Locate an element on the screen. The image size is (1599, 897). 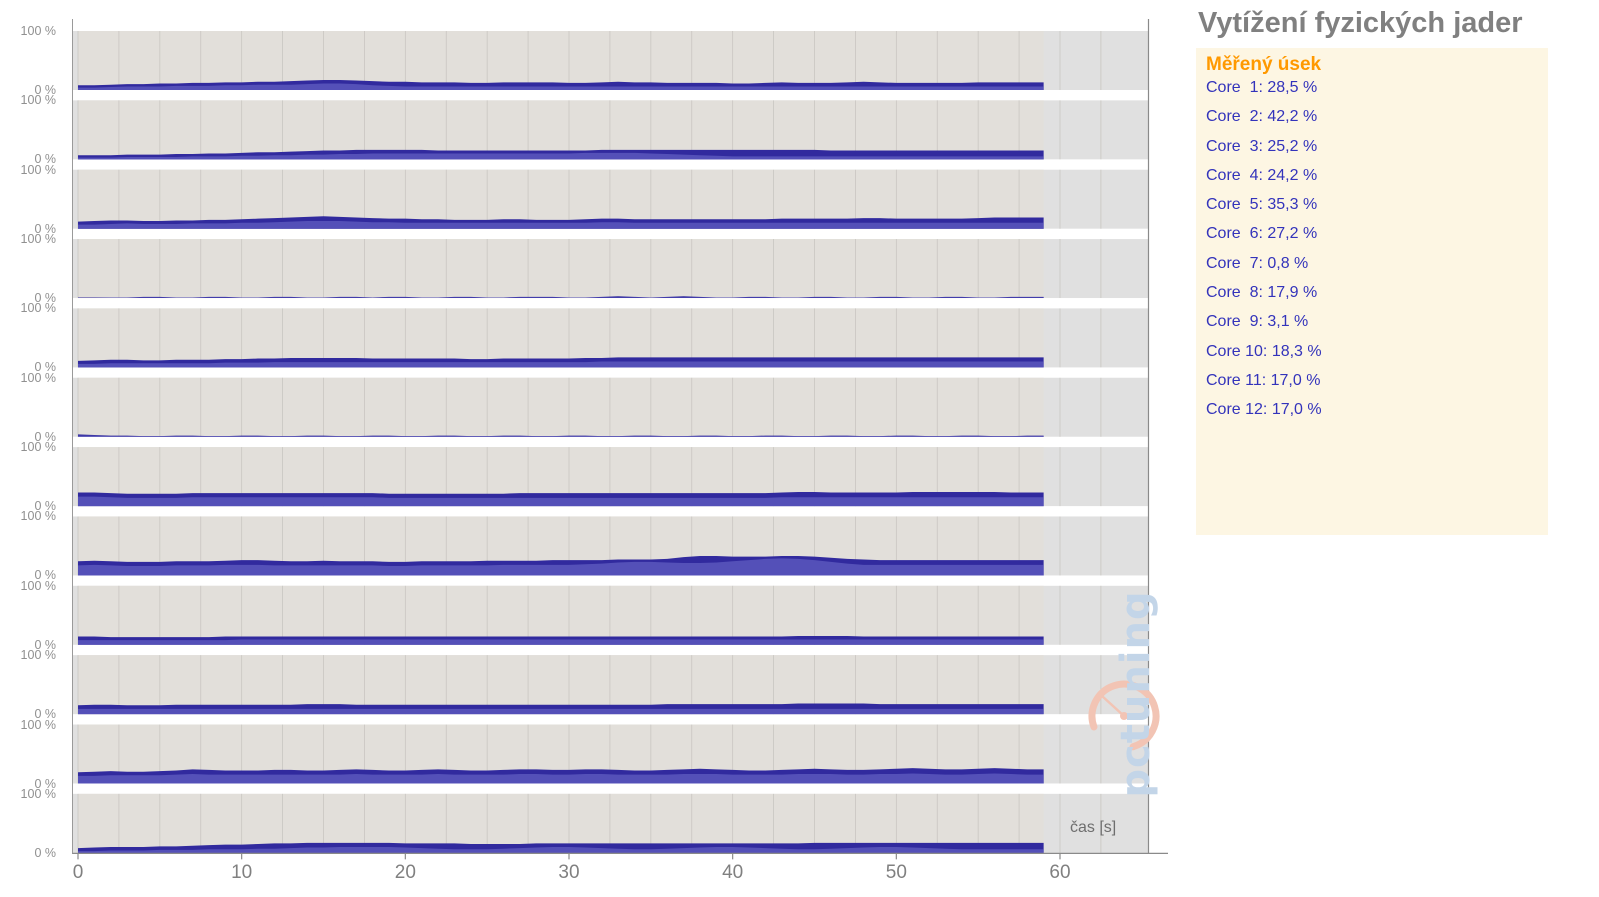
legend-item-core-2: Core 2: 42,2 % is located at coordinates (1262, 117).